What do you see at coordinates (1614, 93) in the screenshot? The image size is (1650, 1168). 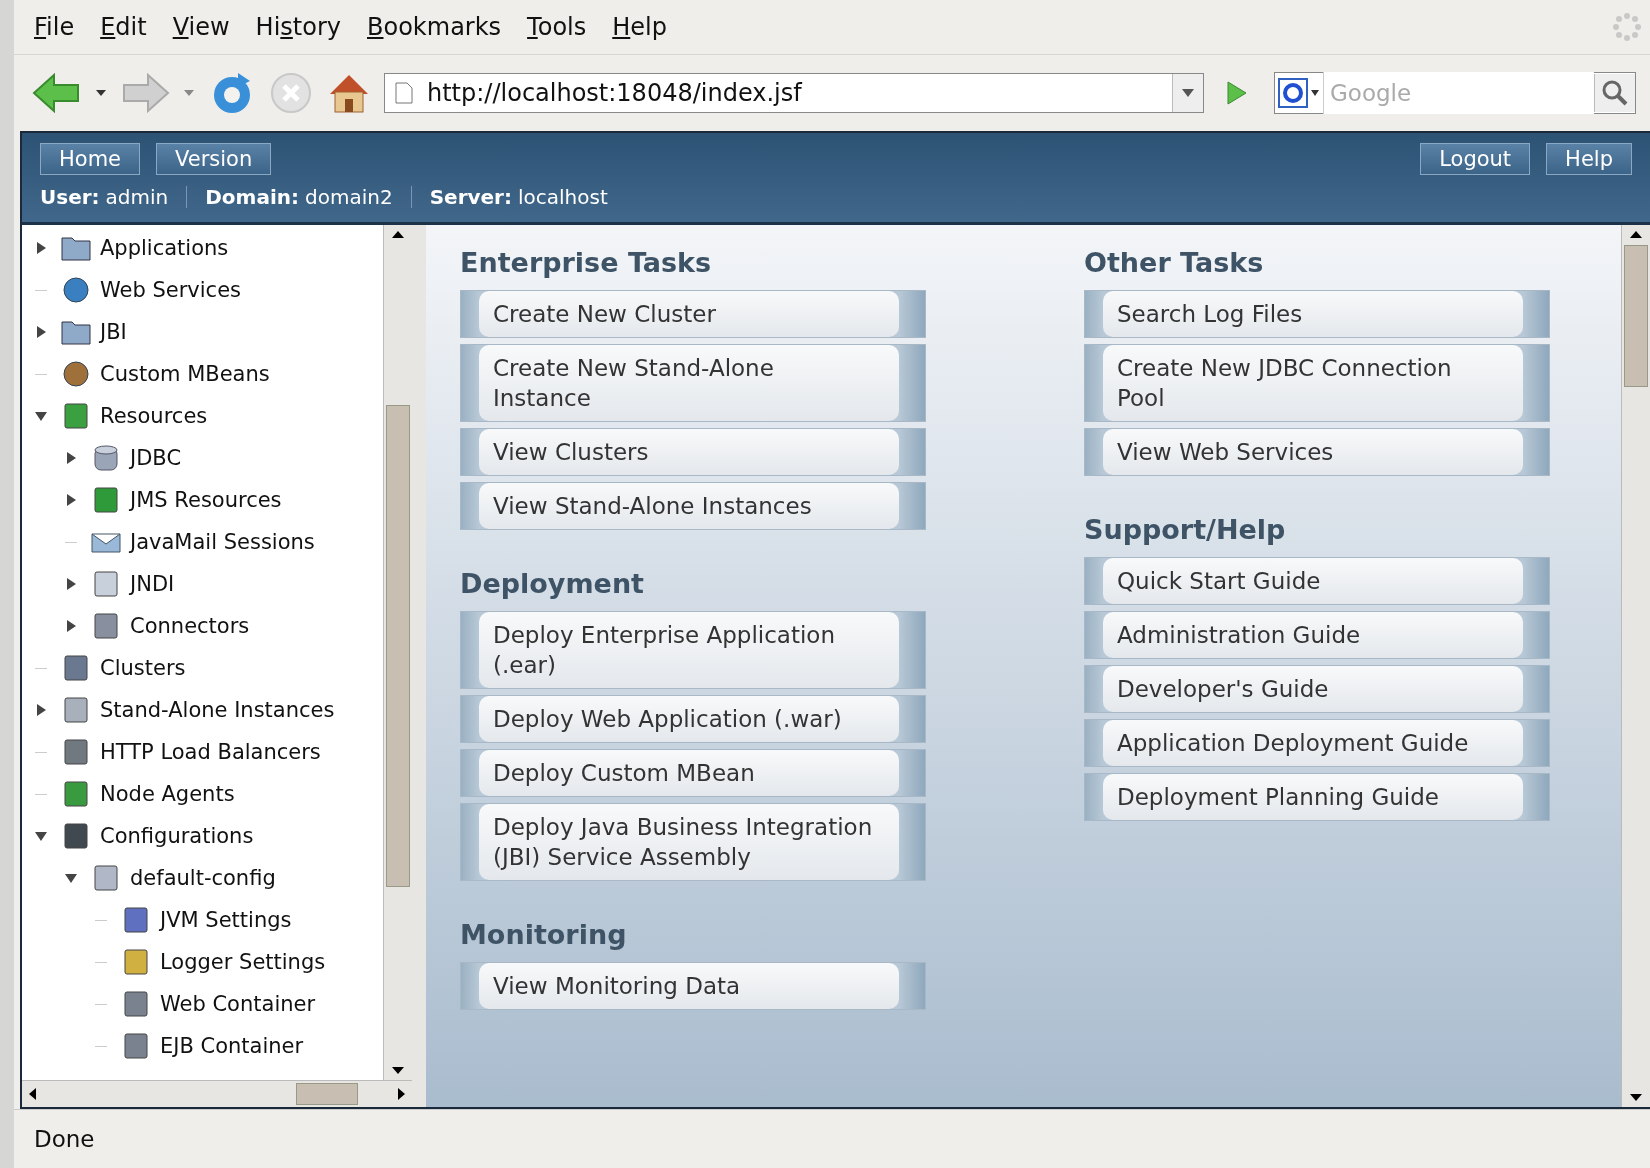 I see `search-icon` at bounding box center [1614, 93].